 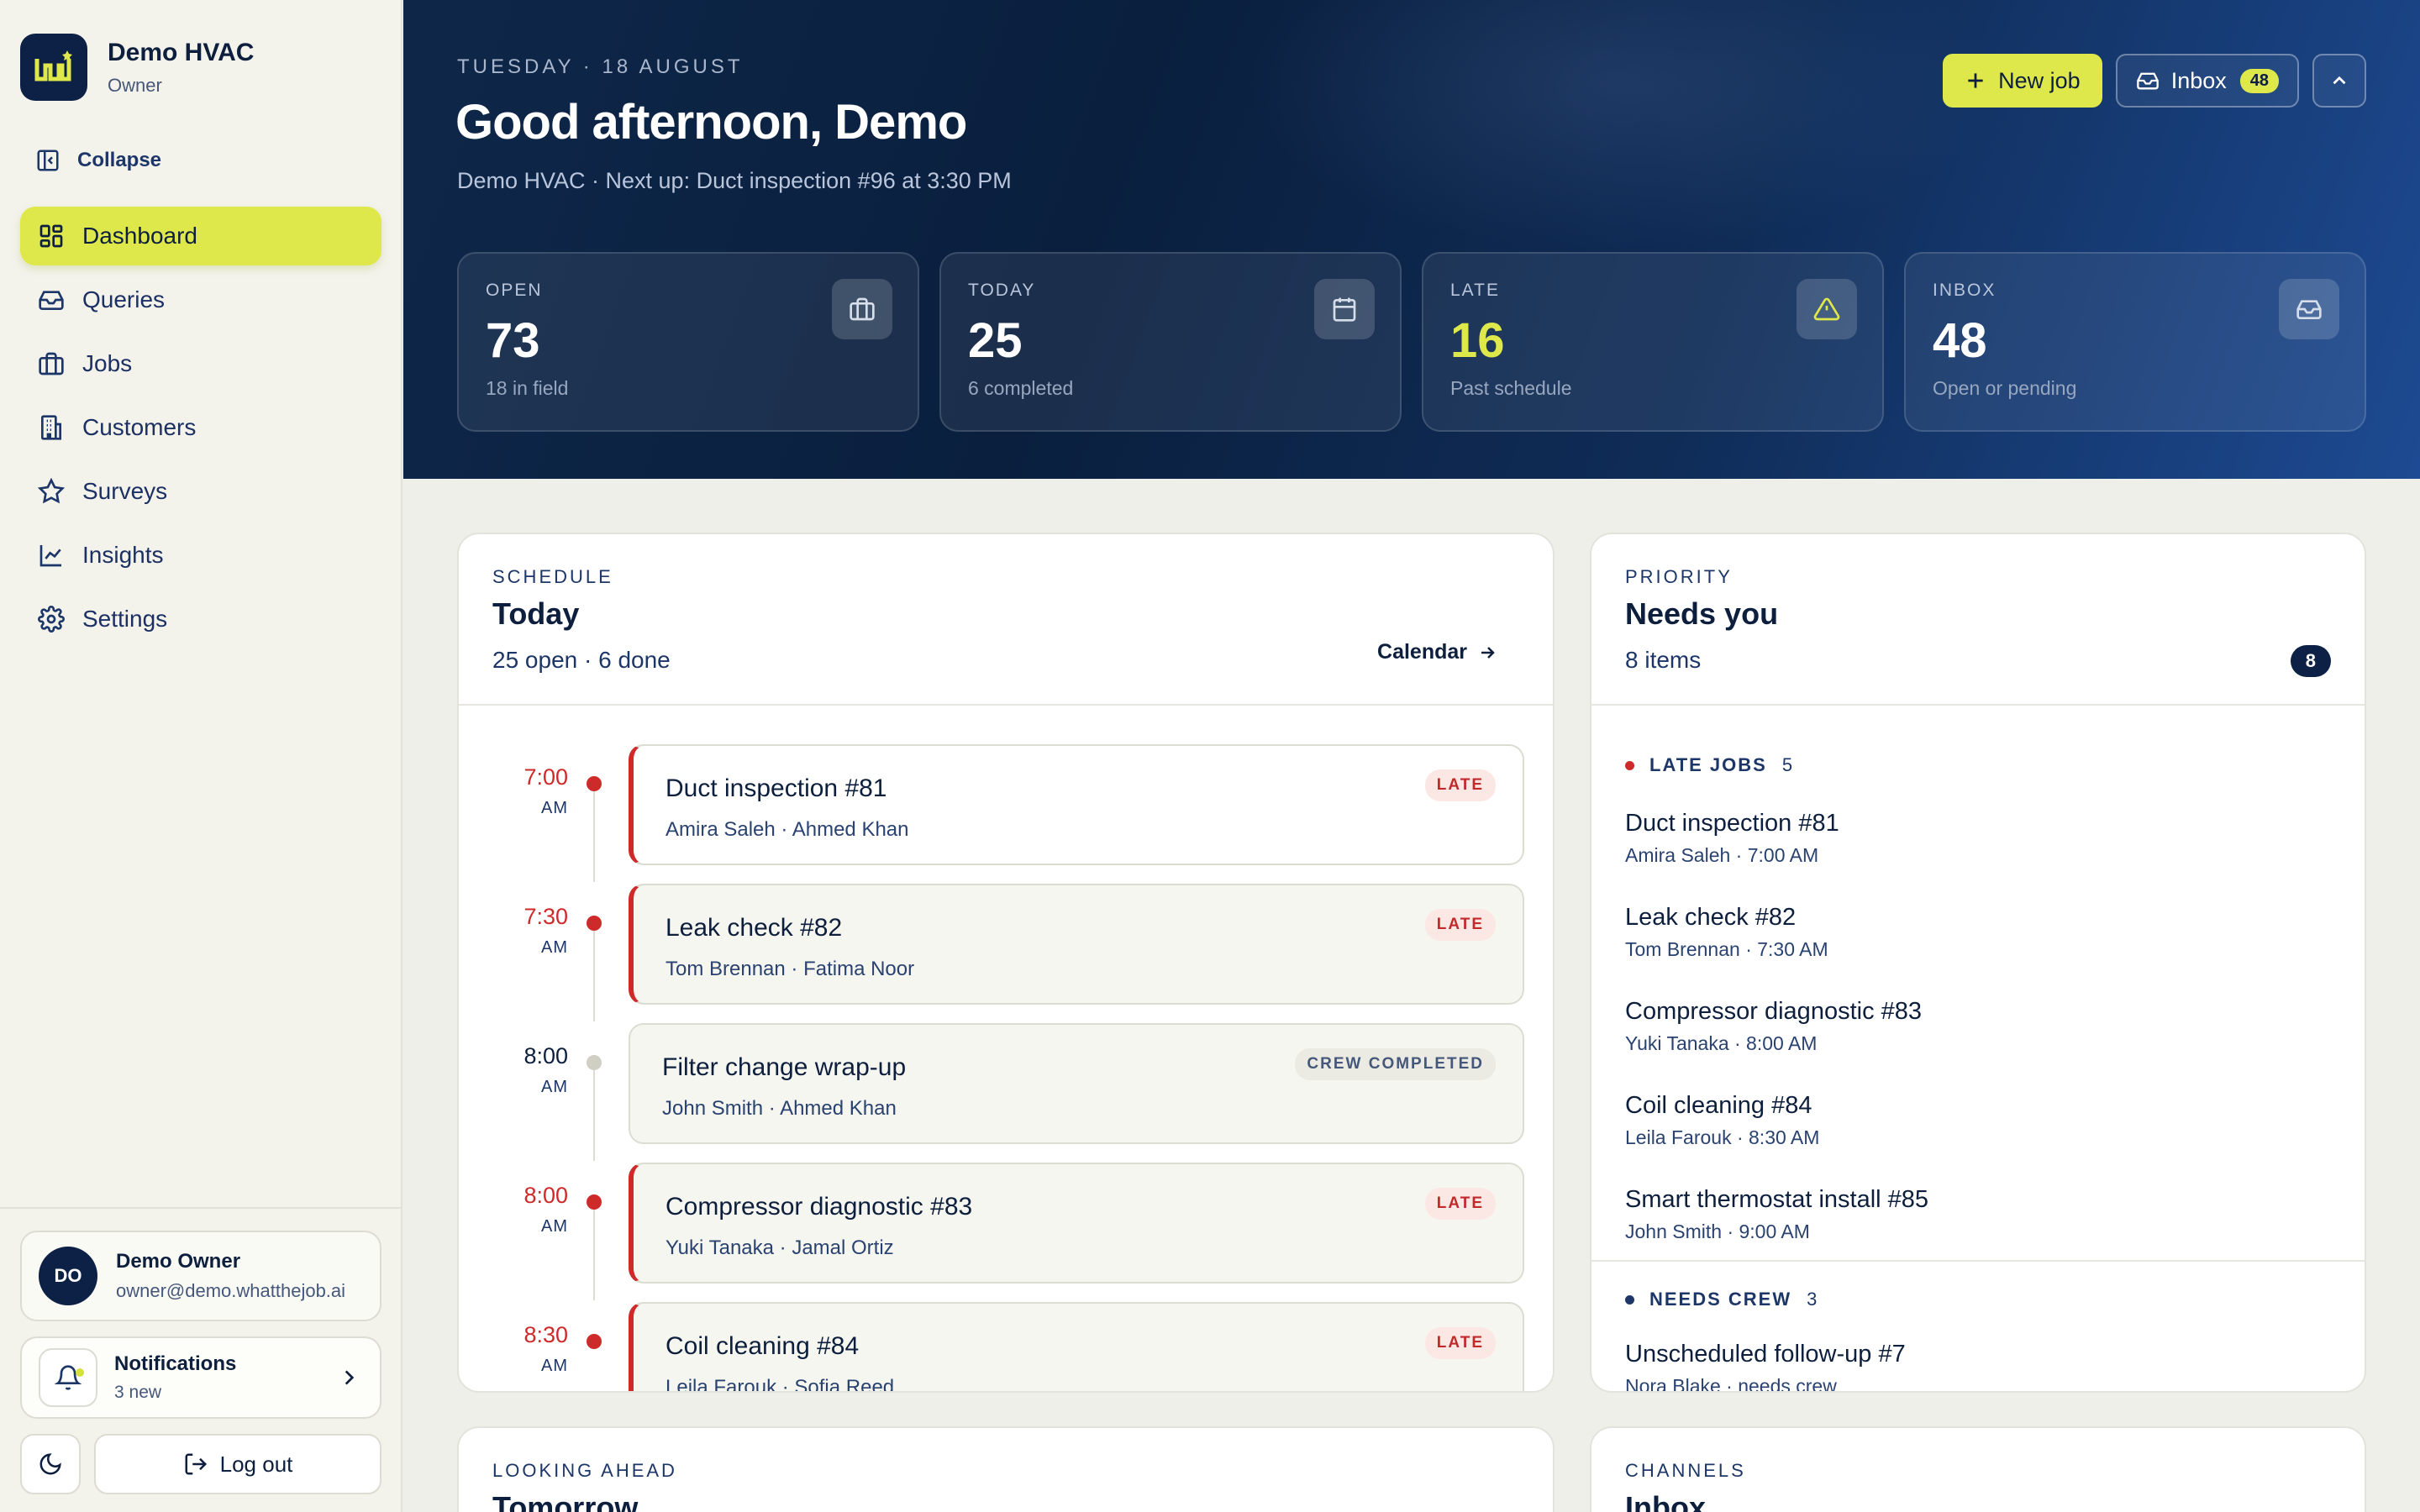 I want to click on notifications-button: Notifications 3 new, so click(x=200, y=1377).